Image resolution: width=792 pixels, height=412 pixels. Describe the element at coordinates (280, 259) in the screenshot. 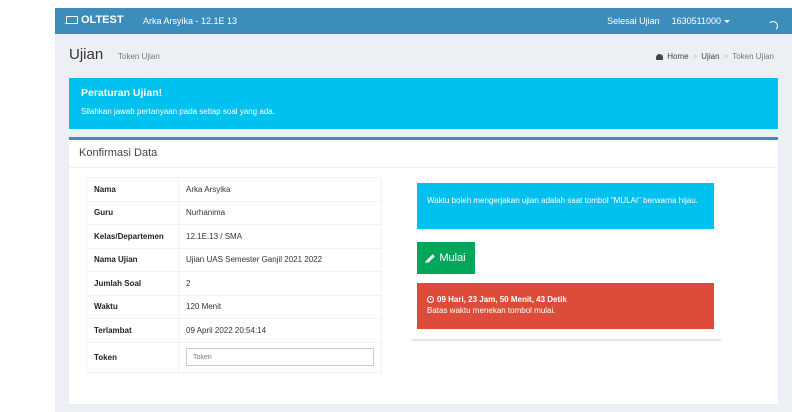

I see `row-value: Ujian UAS Semester Ganjil 2021 2022` at that location.